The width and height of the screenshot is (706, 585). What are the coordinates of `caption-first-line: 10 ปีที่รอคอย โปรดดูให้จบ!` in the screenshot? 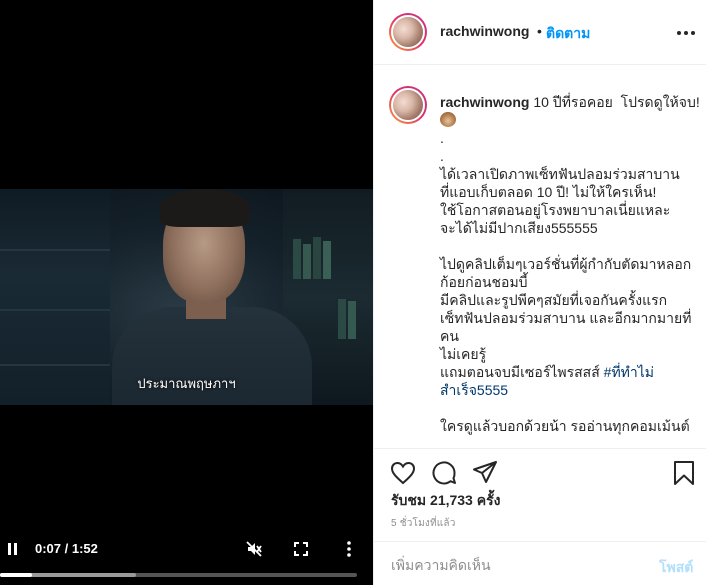 It's located at (616, 102).